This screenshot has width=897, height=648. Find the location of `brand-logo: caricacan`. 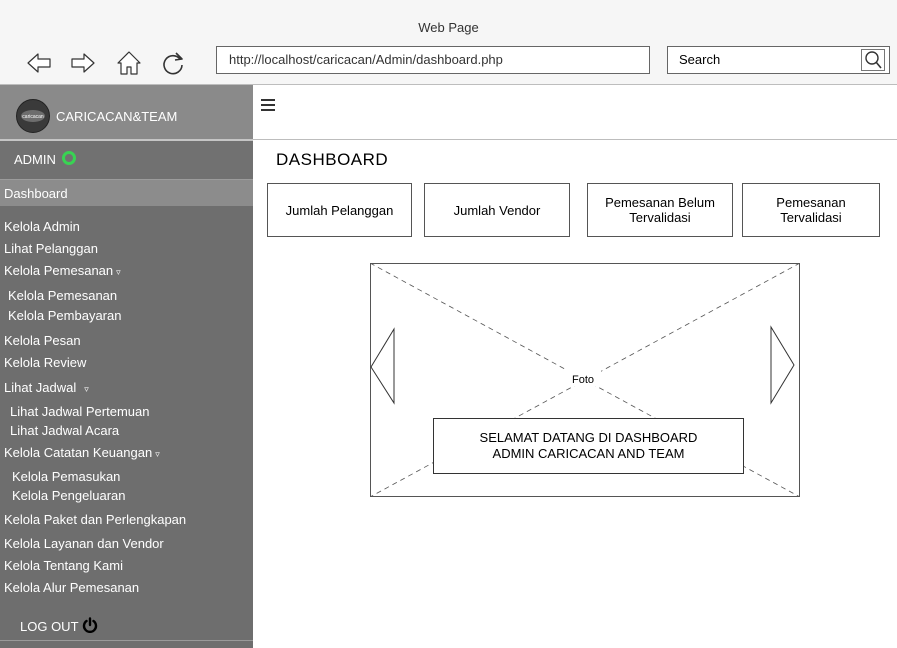

brand-logo: caricacan is located at coordinates (33, 116).